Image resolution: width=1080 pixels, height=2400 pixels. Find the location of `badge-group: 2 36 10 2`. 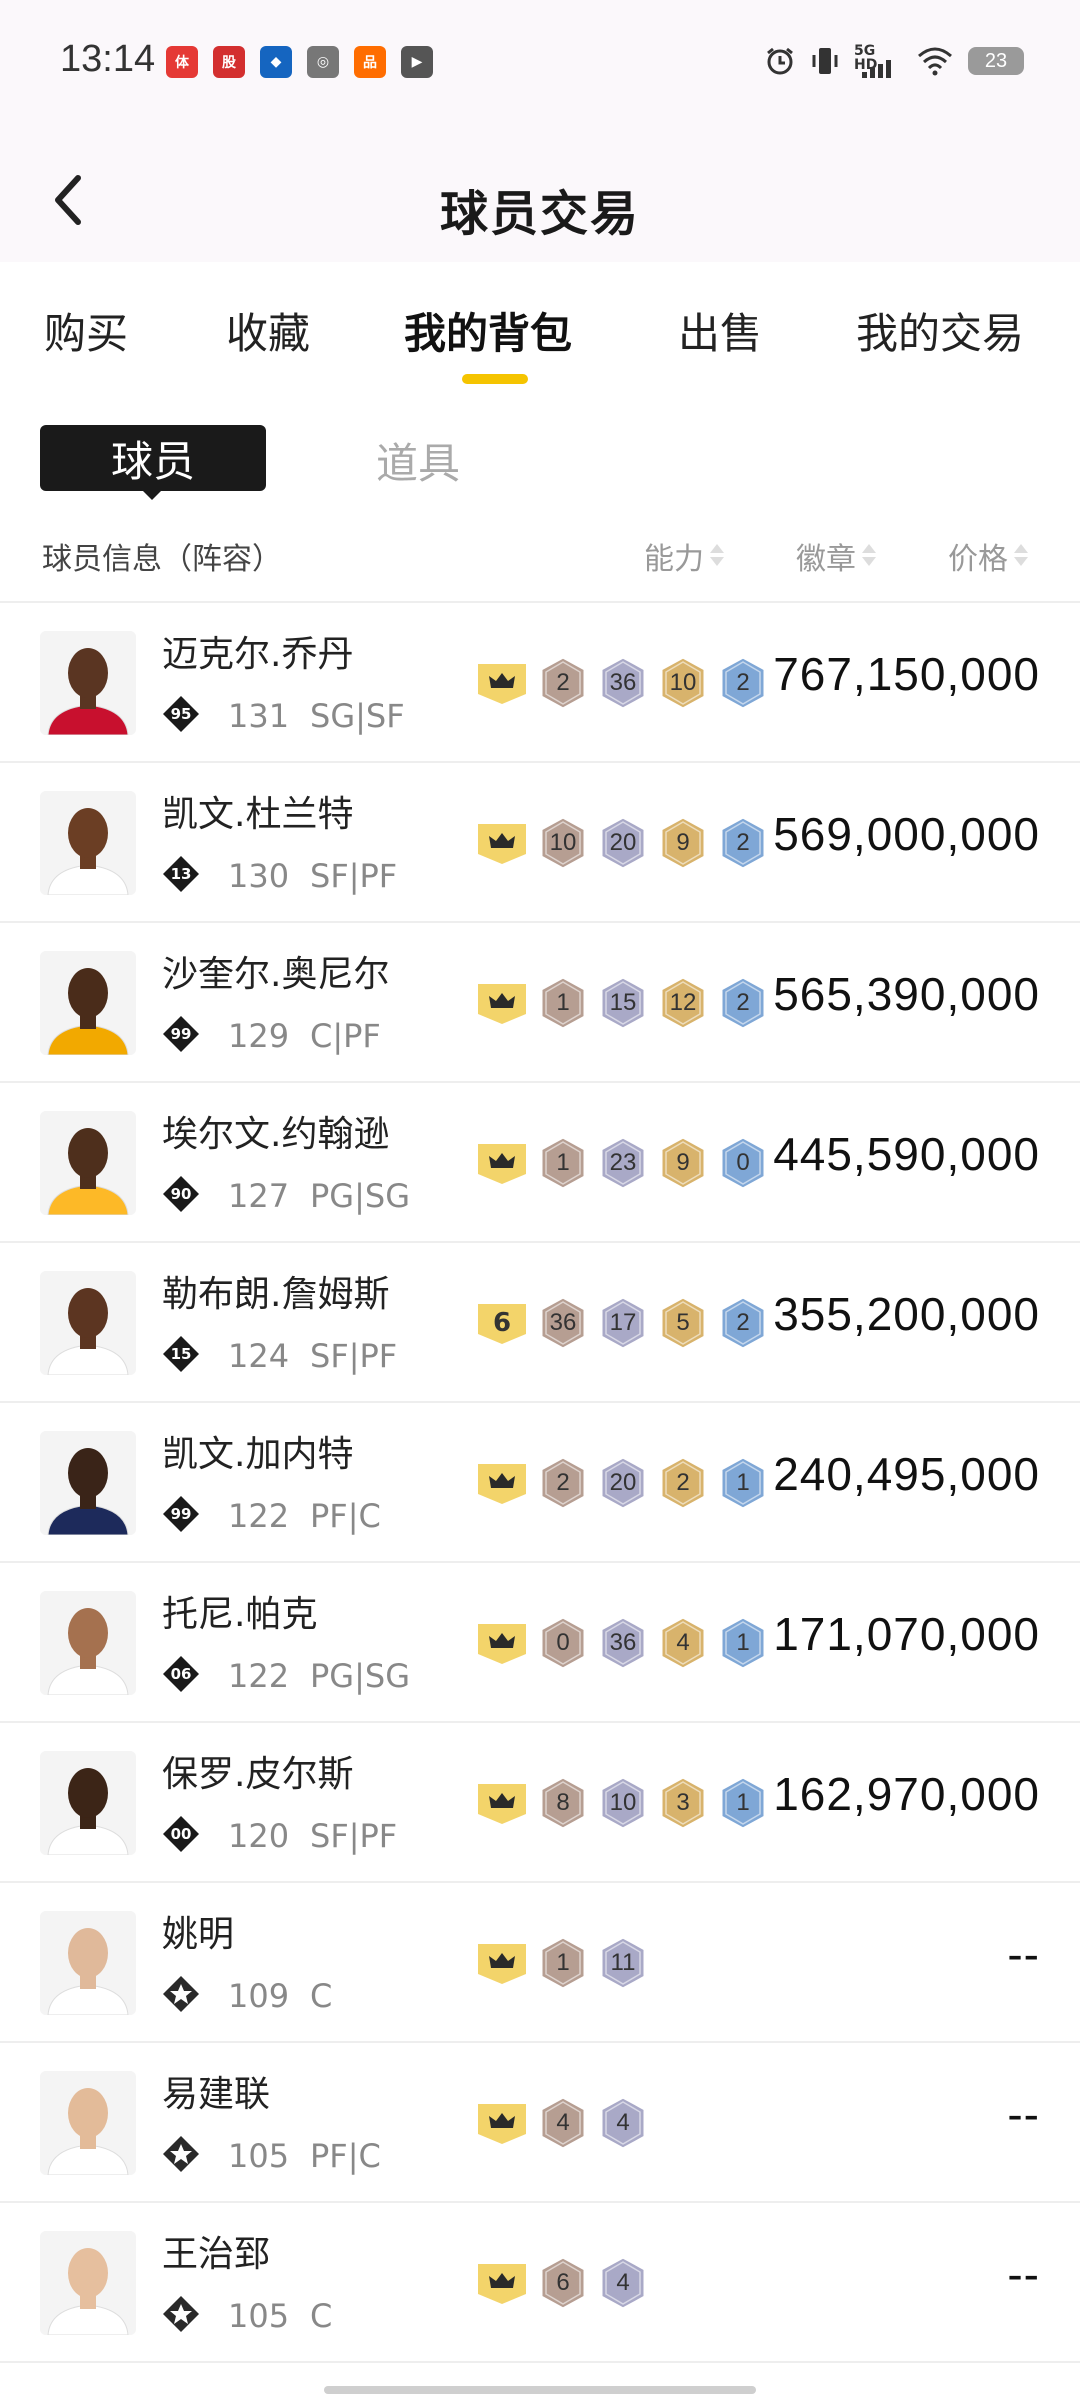

badge-group: 2 36 10 2 is located at coordinates (622, 683).